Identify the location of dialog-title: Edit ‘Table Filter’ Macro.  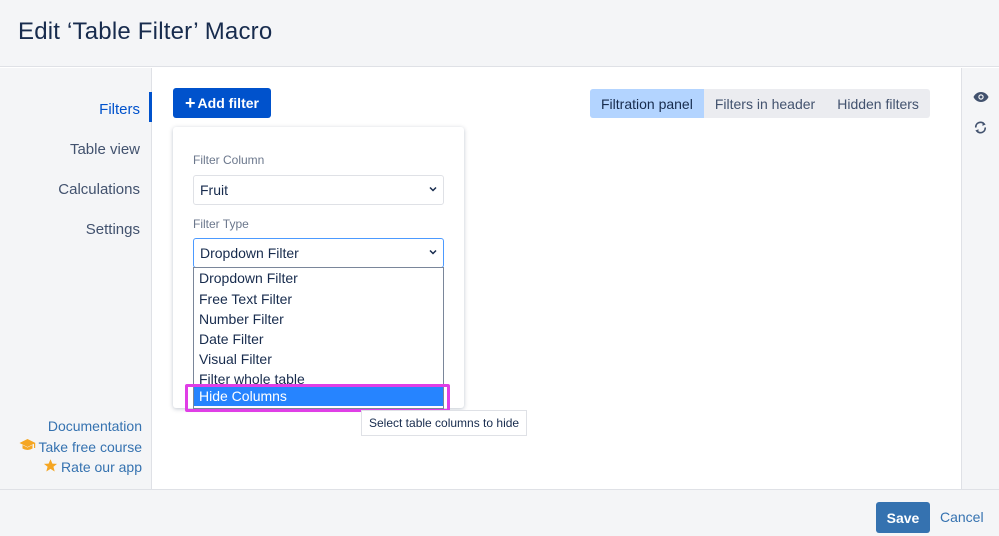
(145, 31).